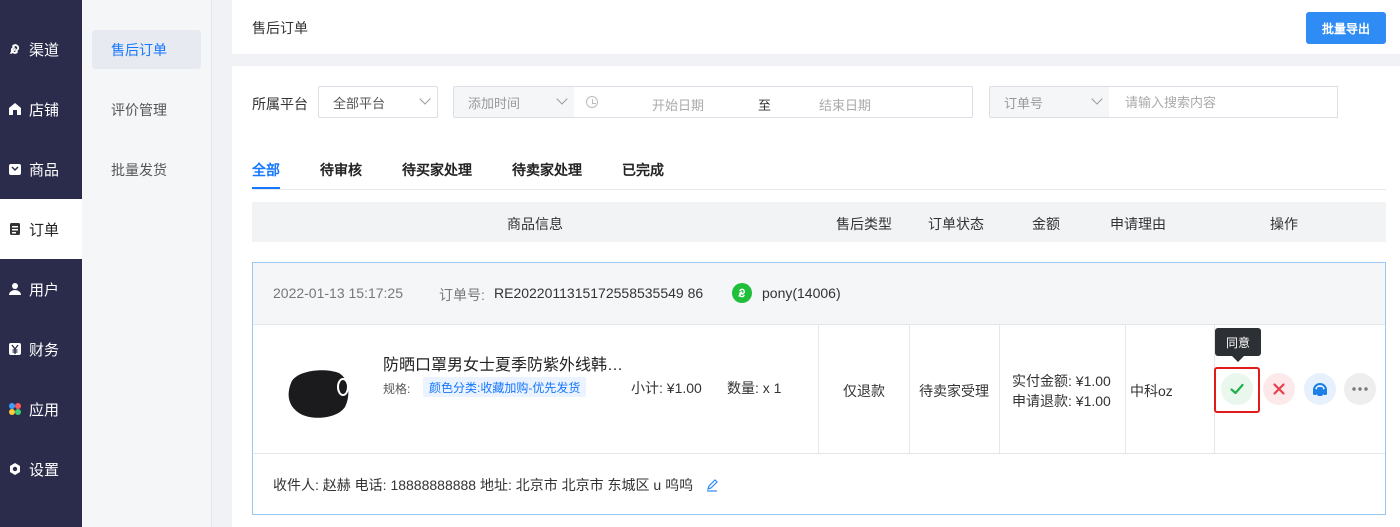 The image size is (1400, 527). I want to click on nav-item-label: 订单, so click(44, 230).